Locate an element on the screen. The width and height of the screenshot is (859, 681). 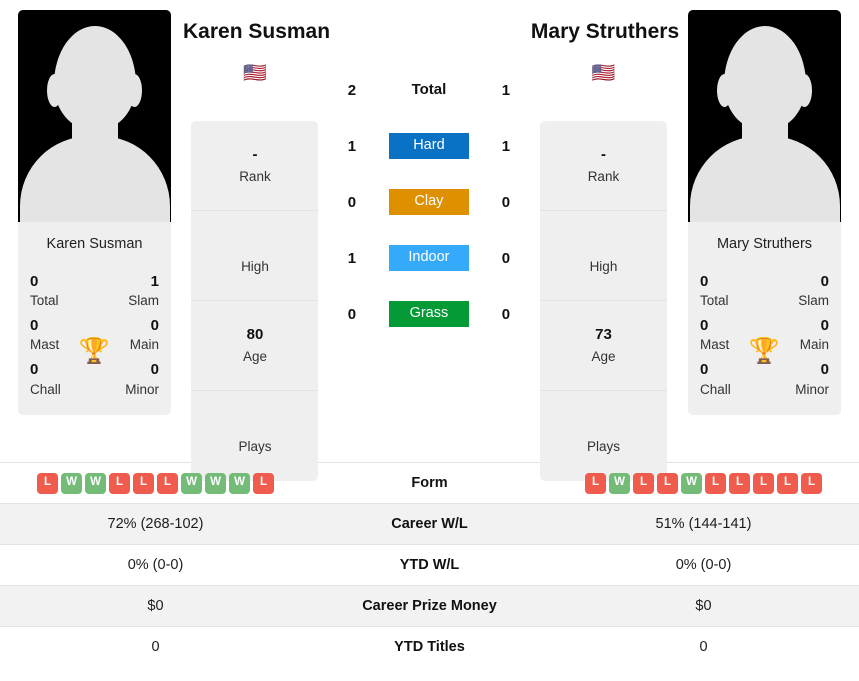
right-titles-total-label: Total is located at coordinates (714, 301).